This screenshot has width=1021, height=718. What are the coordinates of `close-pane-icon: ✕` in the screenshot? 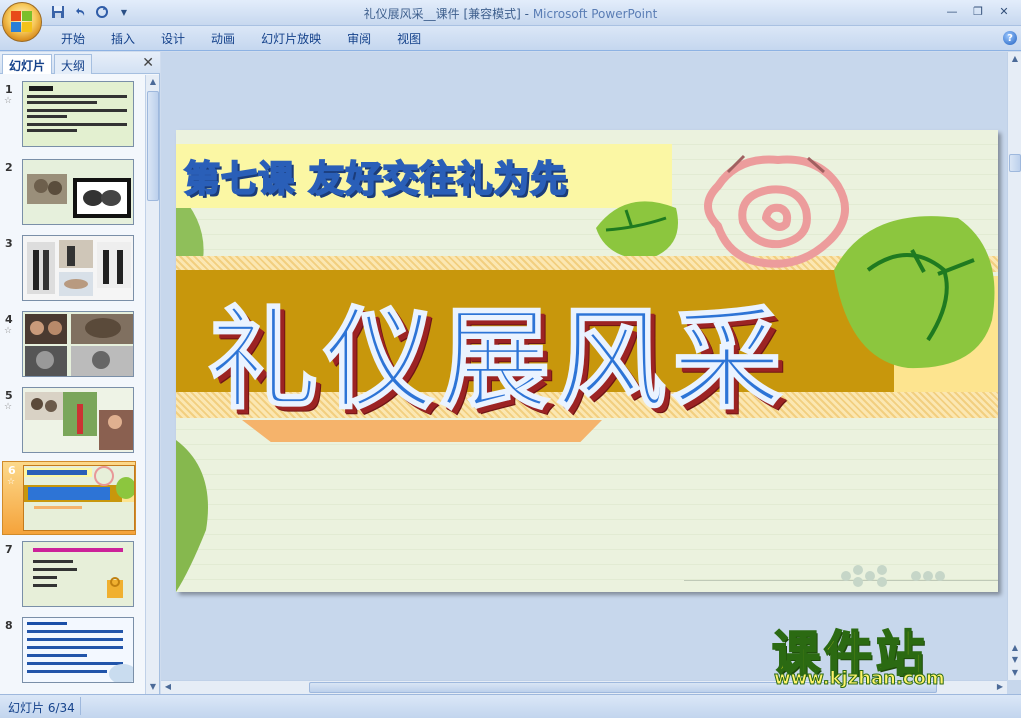 It's located at (148, 63).